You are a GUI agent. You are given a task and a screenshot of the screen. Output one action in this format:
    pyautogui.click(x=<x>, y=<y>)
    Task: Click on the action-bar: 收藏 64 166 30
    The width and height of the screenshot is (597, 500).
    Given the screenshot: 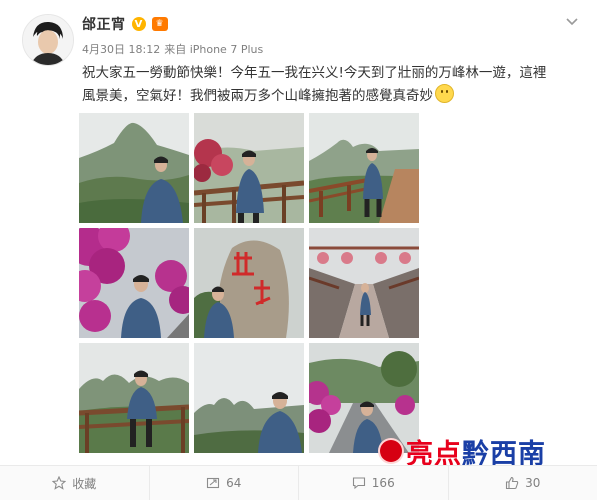 What is the action you would take?
    pyautogui.click(x=298, y=482)
    